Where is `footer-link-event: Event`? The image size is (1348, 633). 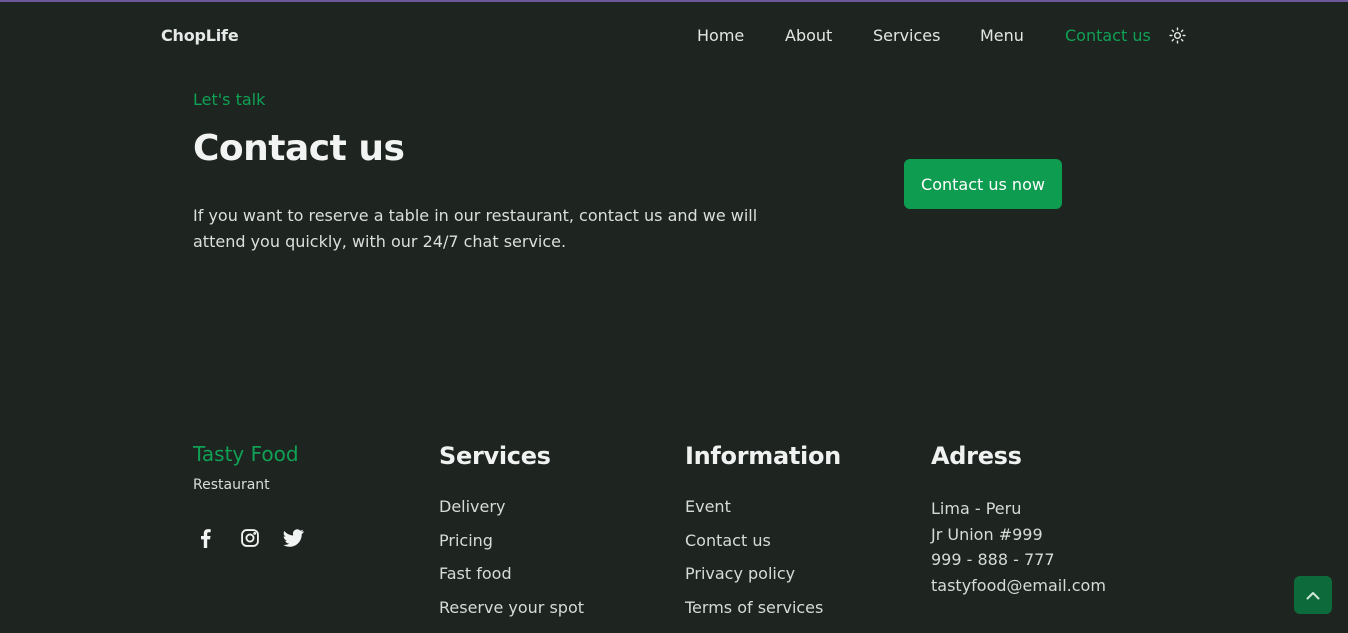
footer-link-event: Event is located at coordinates (708, 506).